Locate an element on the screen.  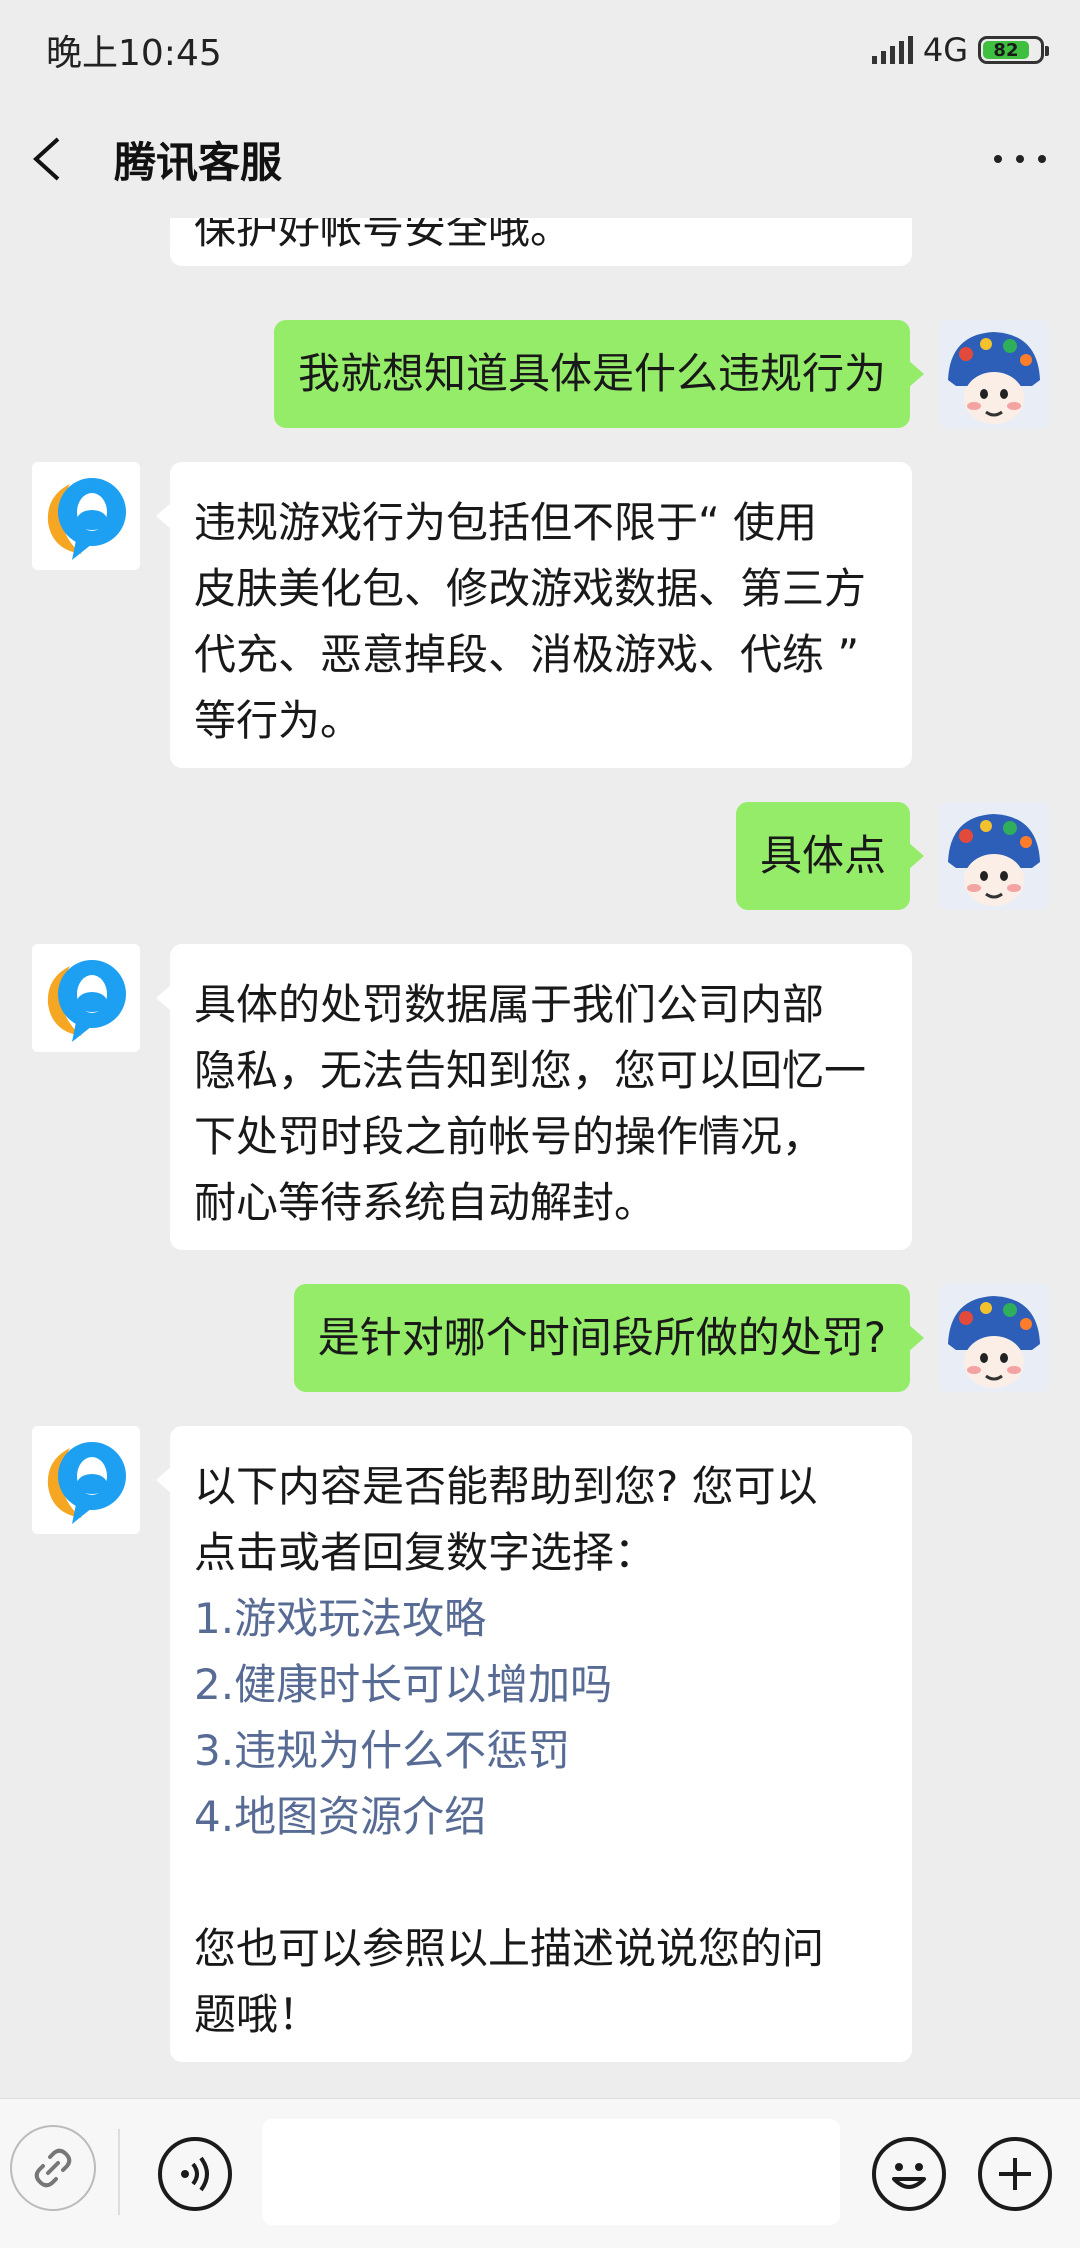
emoji-button is located at coordinates (909, 2174).